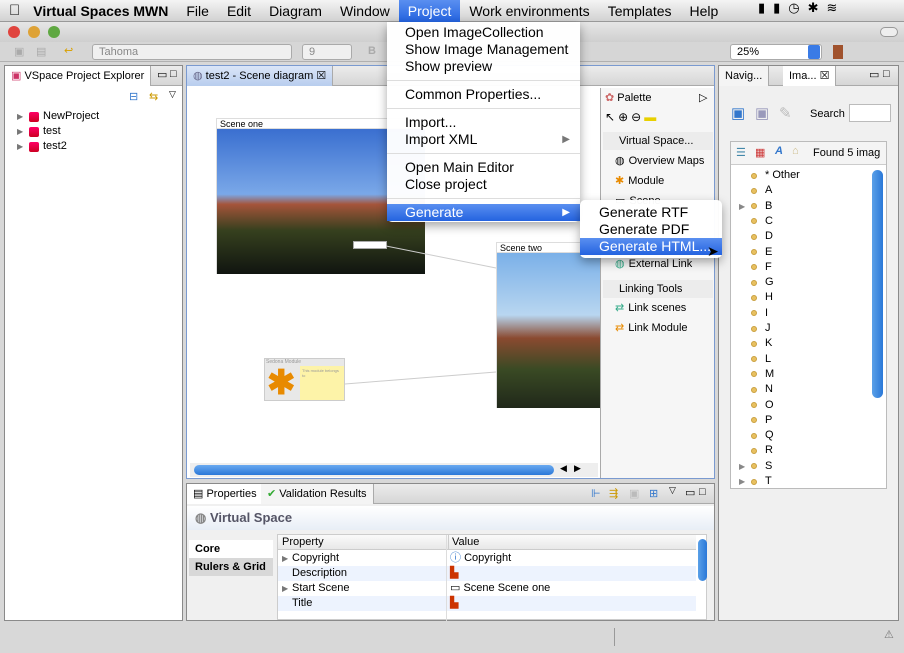  I want to click on menu-project: Project, so click(429, 11).